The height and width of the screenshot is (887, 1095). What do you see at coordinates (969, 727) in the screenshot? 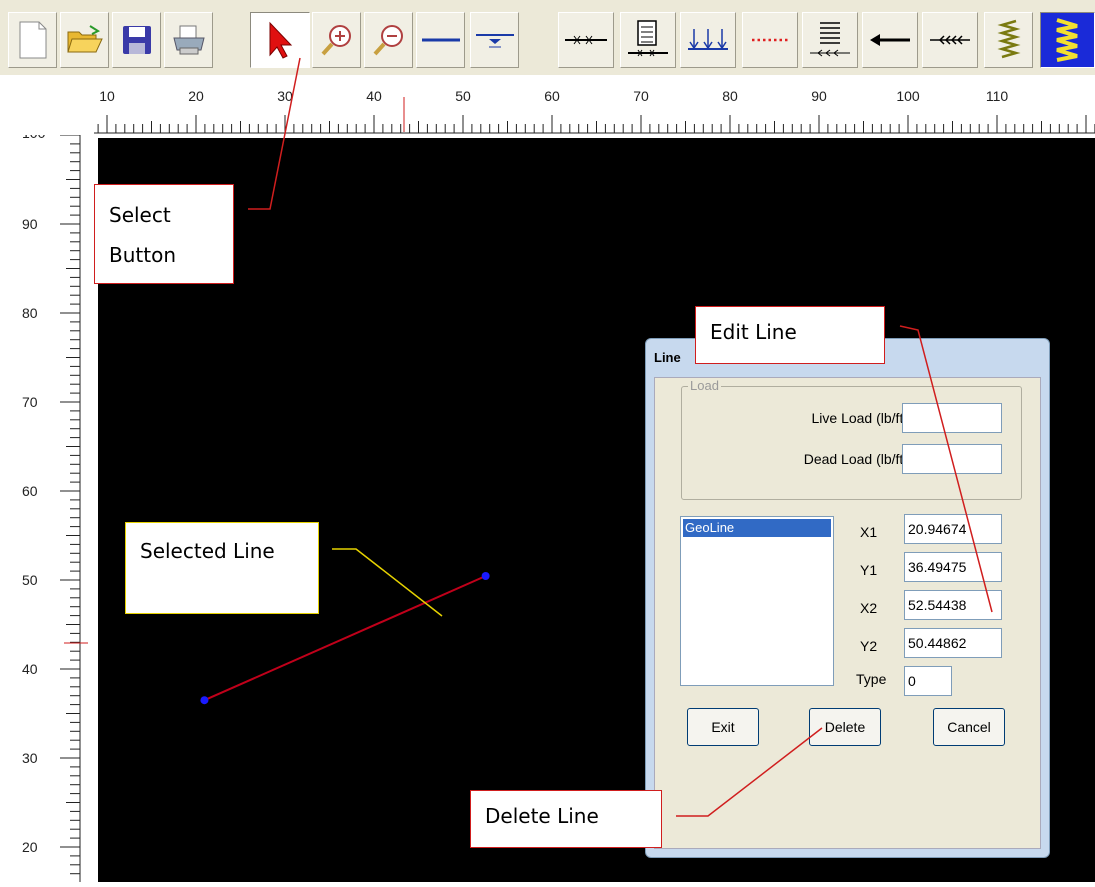
I see `cancel-button: Cancel` at bounding box center [969, 727].